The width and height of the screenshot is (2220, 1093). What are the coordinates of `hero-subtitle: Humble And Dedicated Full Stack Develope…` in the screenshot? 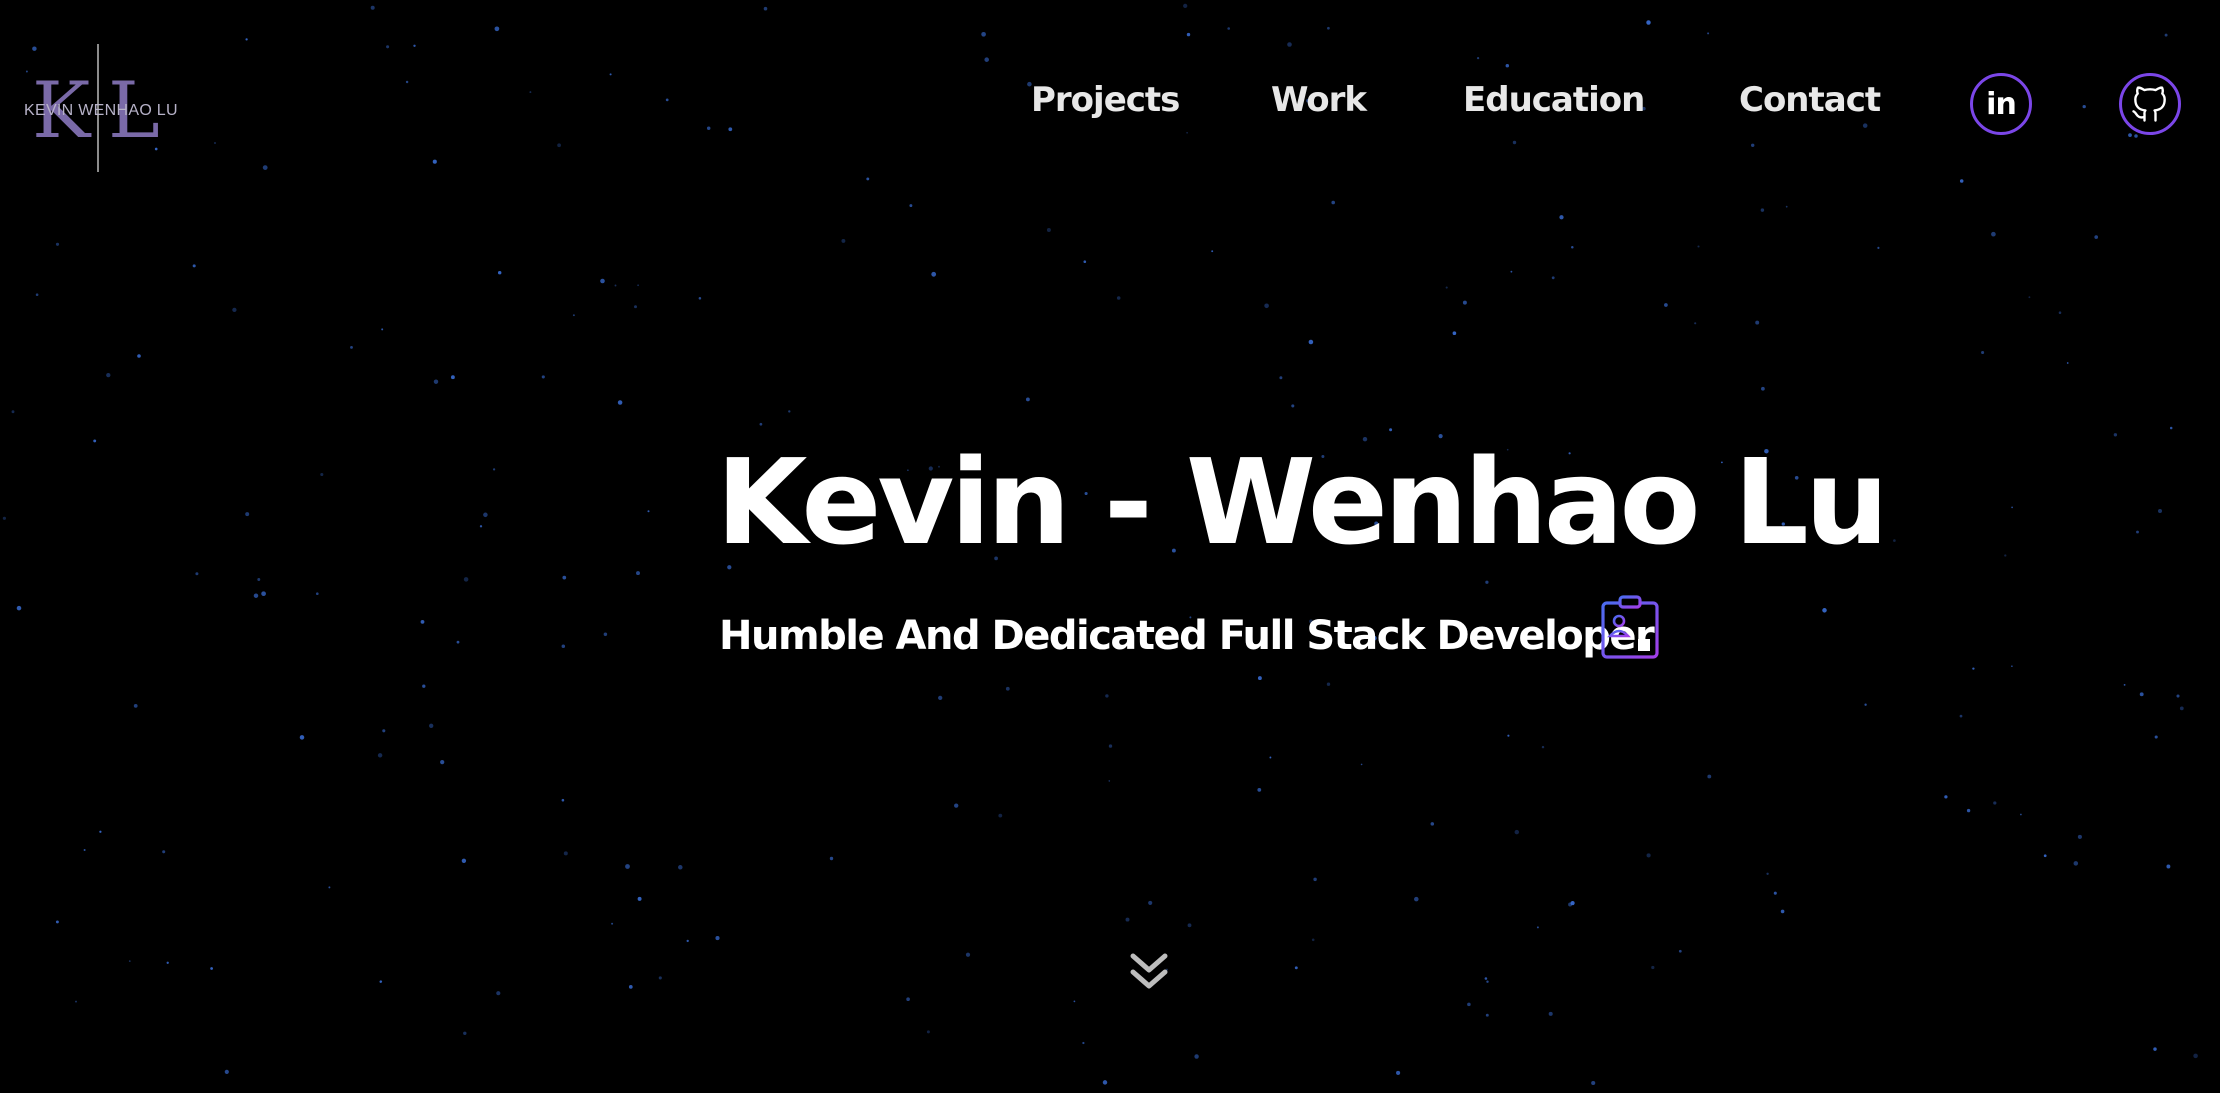 It's located at (1187, 636).